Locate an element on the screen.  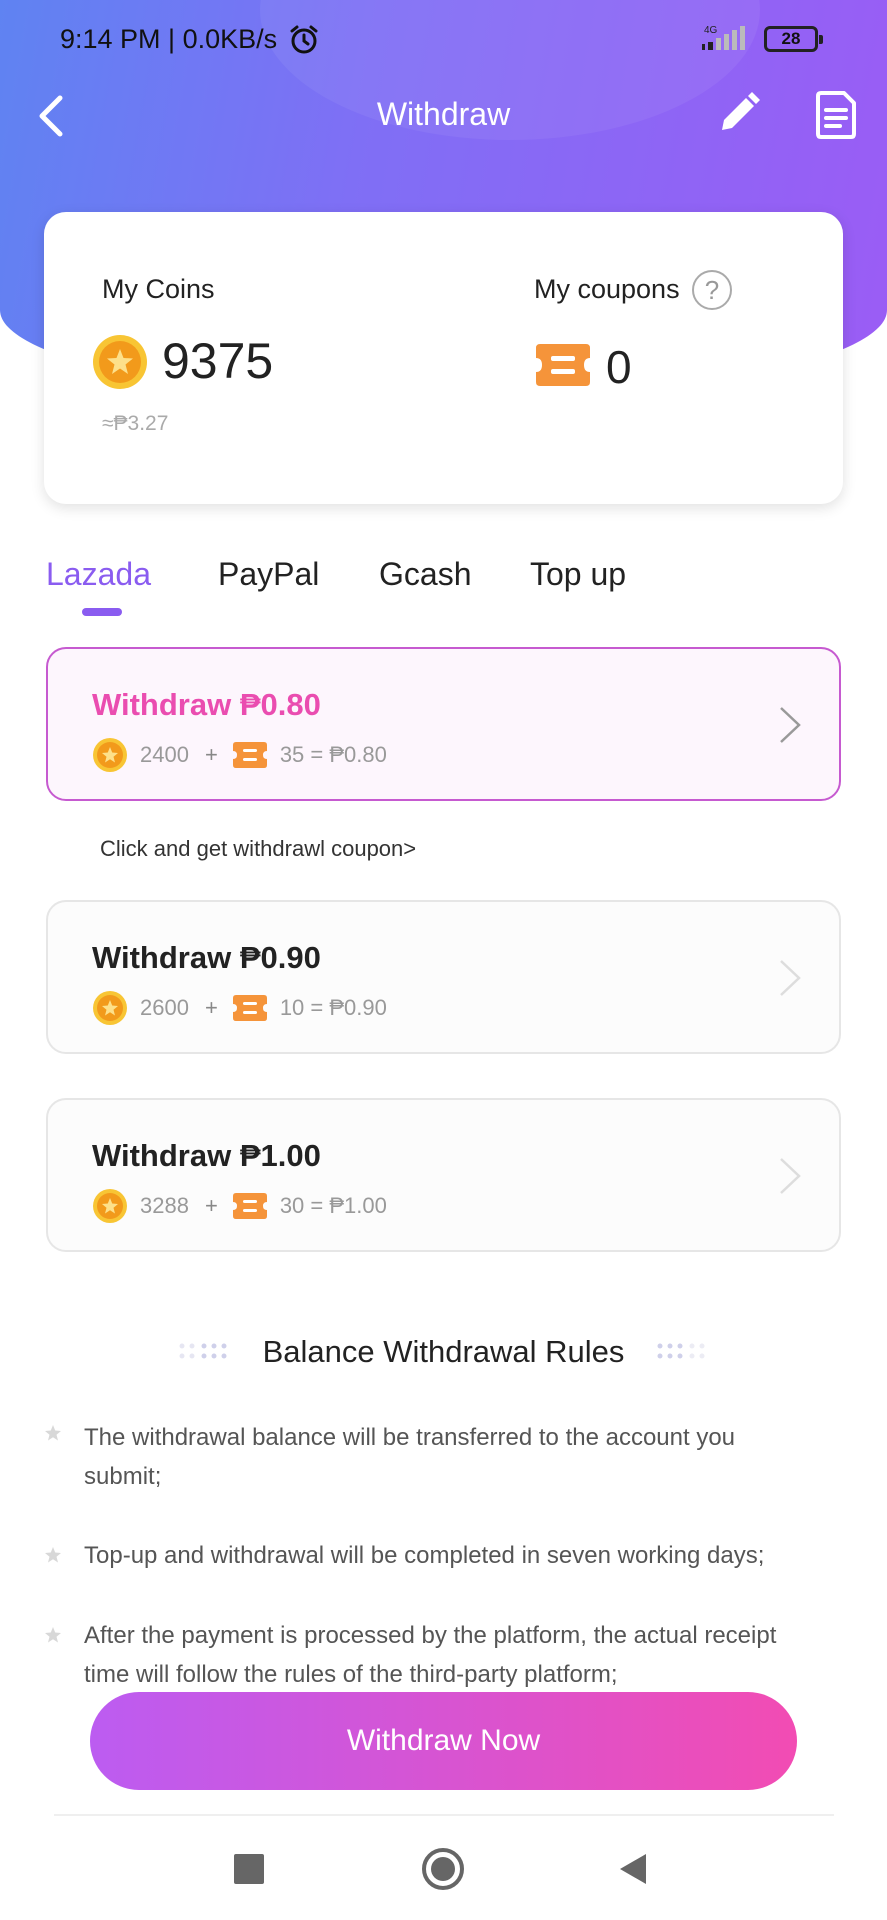
alarm-icon is located at coordinates (304, 39).